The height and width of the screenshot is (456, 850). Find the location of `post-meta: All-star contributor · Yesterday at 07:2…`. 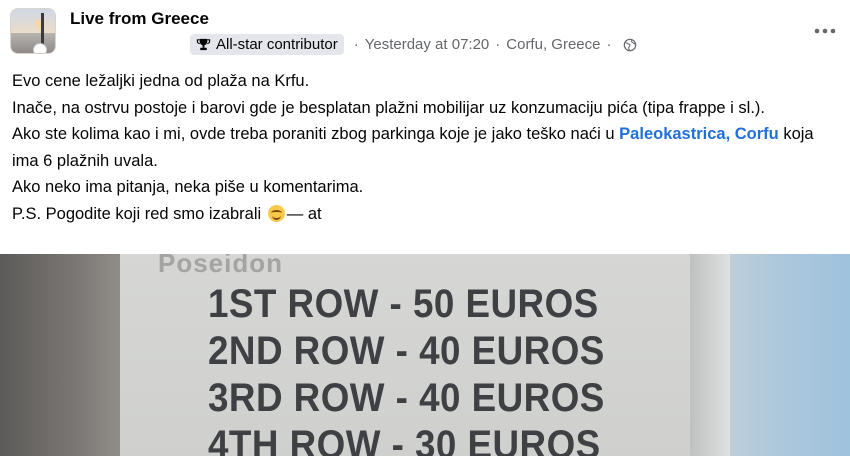

post-meta: All-star contributor · Yesterday at 07:2… is located at coordinates (413, 44).